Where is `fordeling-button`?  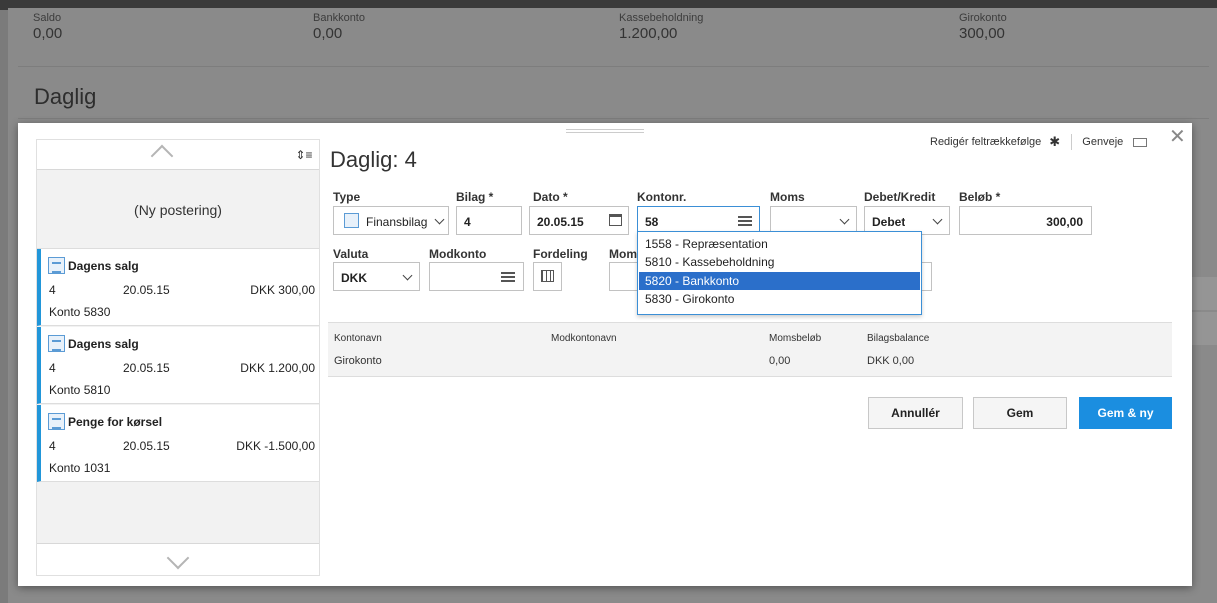
fordeling-button is located at coordinates (547, 276).